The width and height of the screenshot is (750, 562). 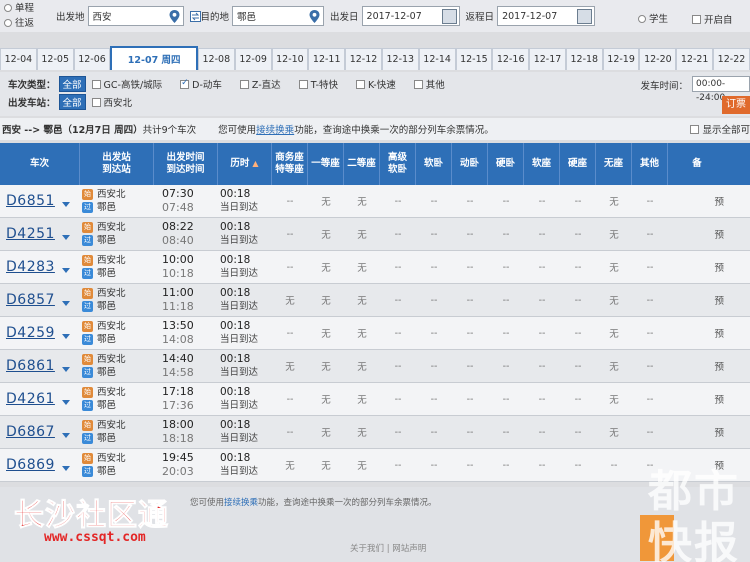 I want to click on footer-transfer-link: 接续换乘, so click(x=241, y=503).